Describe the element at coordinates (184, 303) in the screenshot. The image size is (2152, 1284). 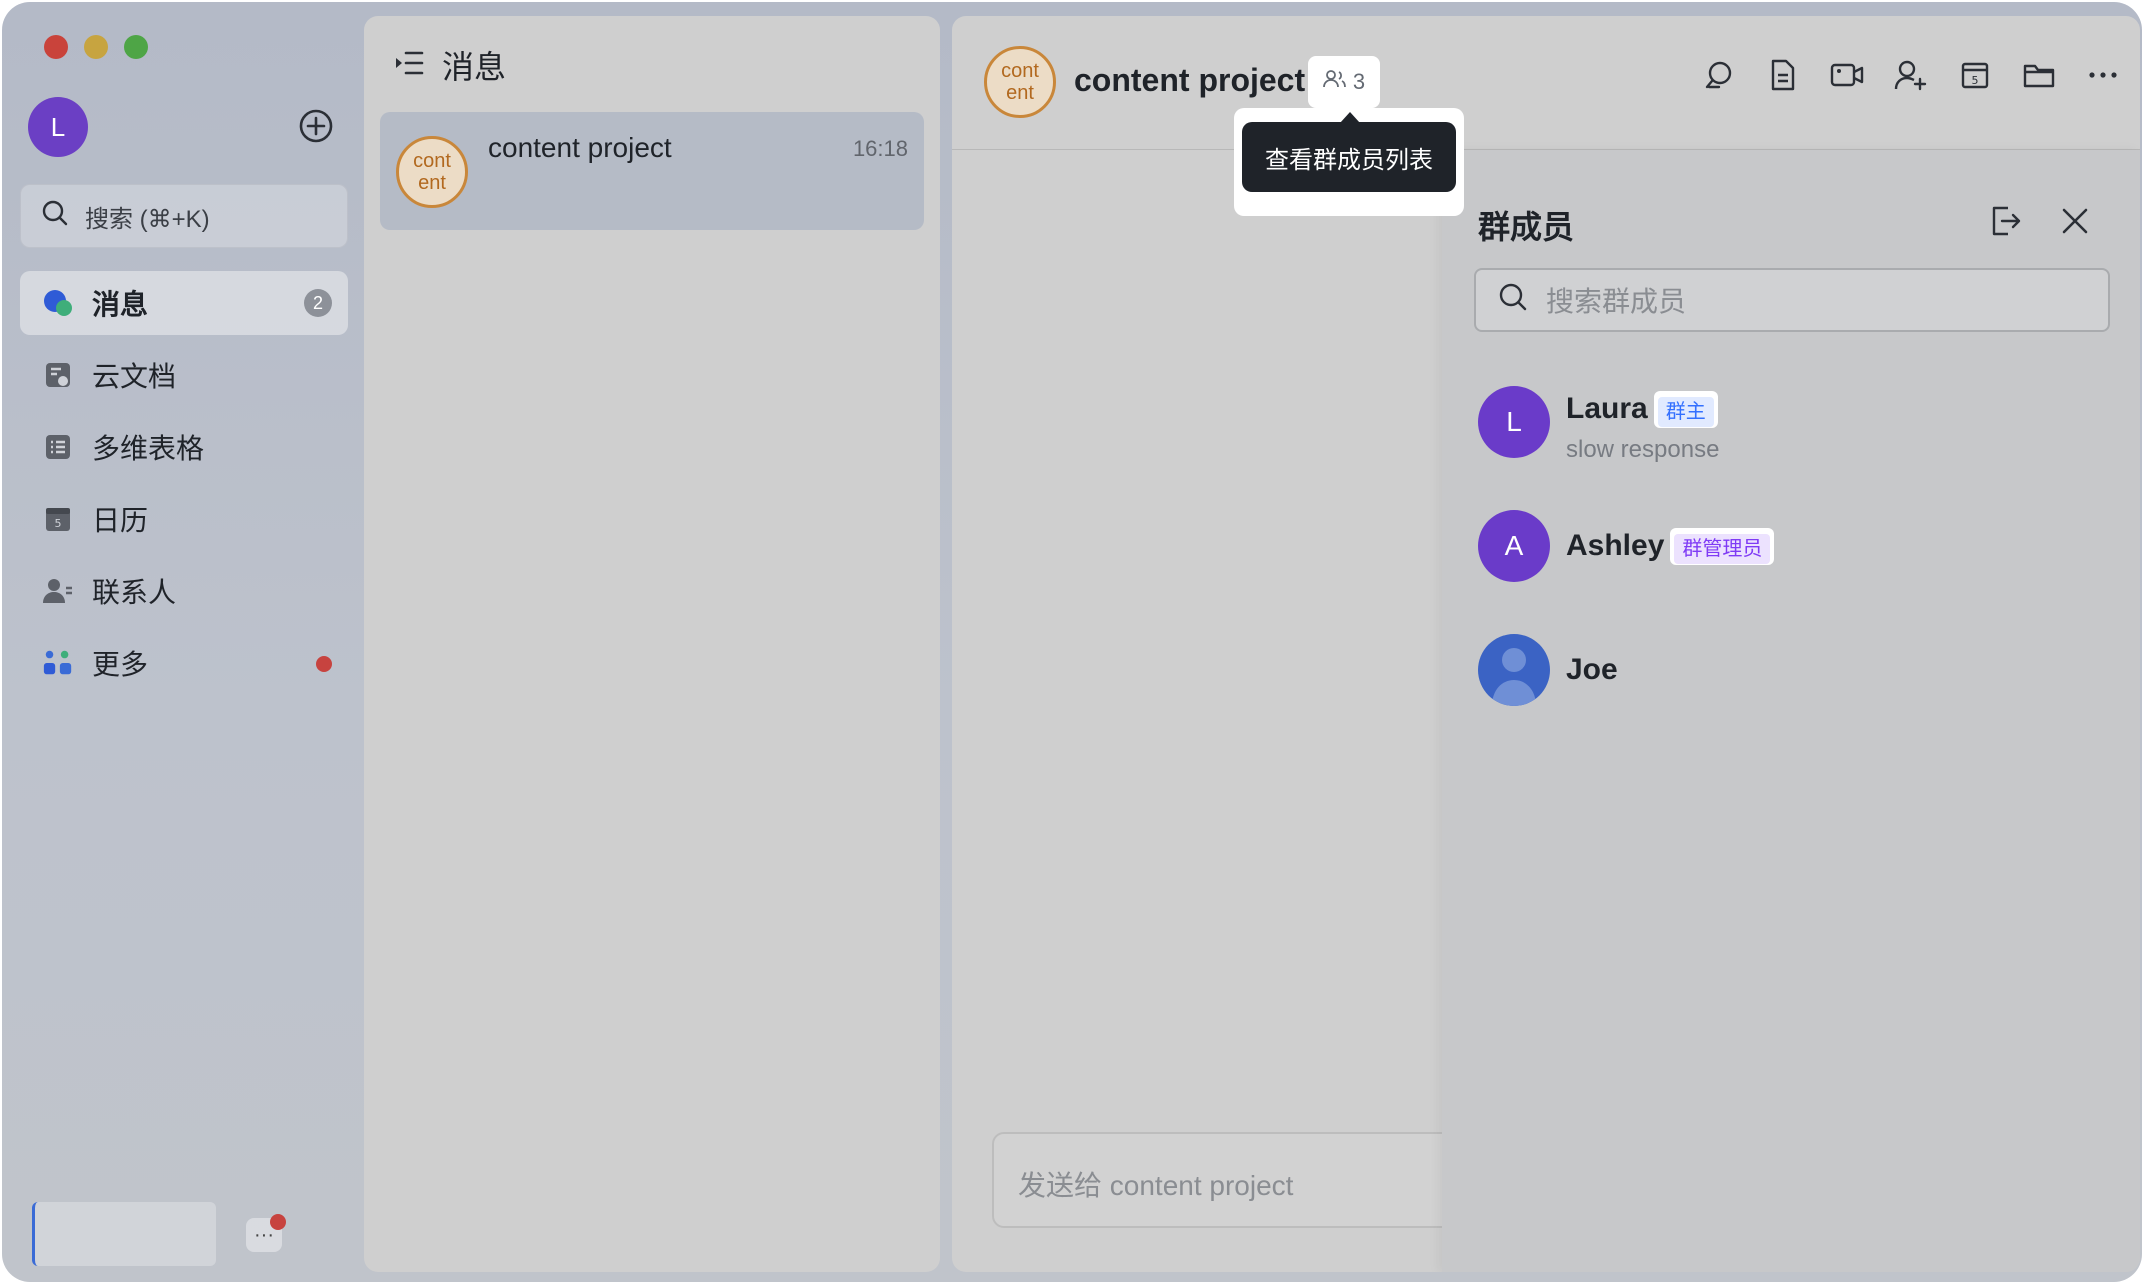
I see `sidebar-item-messages: 消息 2` at that location.